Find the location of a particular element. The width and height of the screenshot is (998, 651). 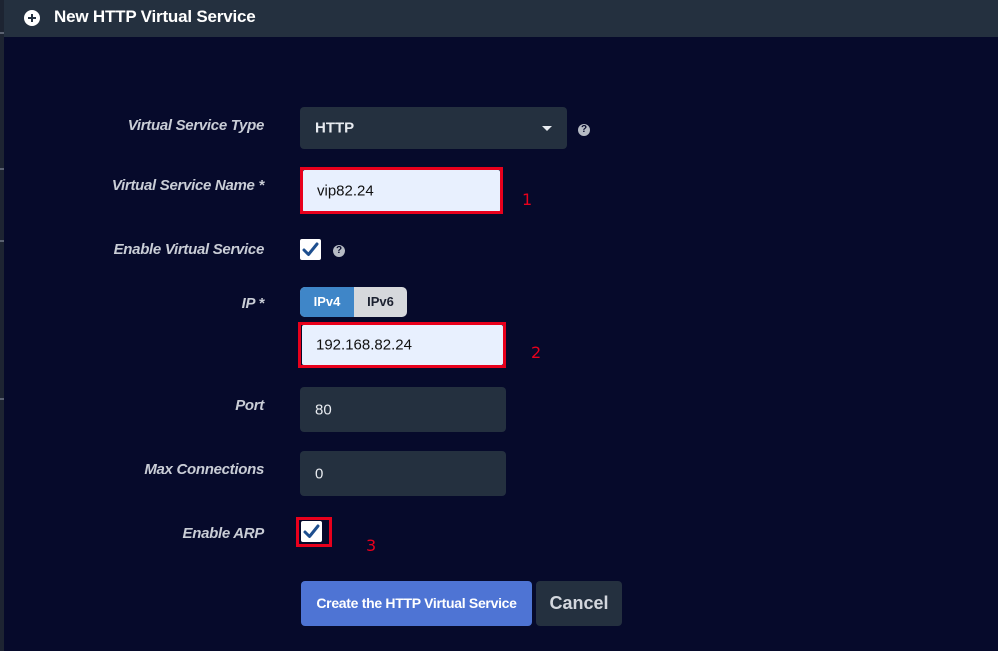

create-http-virtual-service-button: Create the HTTP Virtual Service is located at coordinates (416, 603).